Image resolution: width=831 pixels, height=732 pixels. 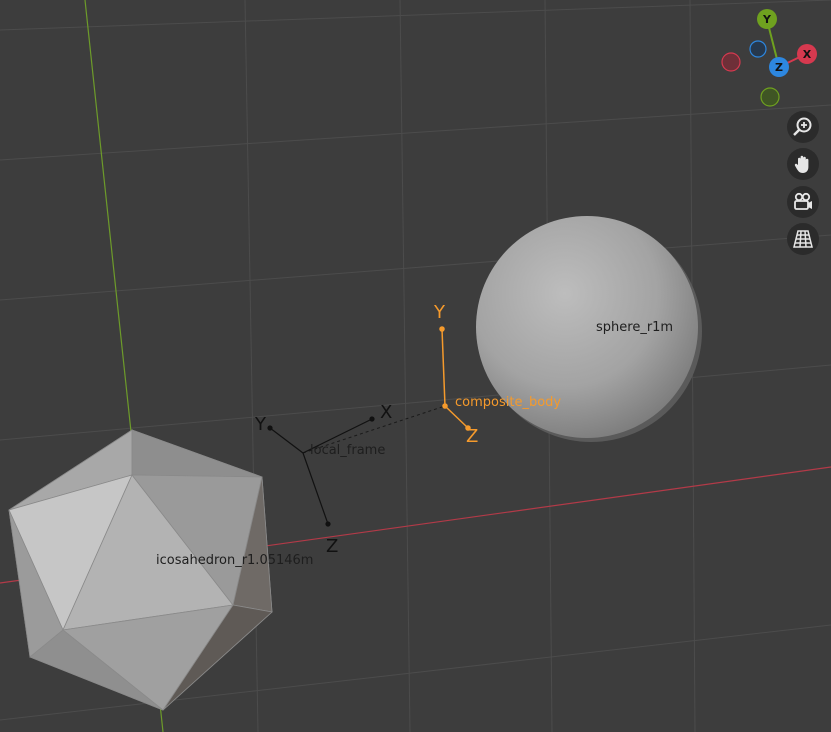 What do you see at coordinates (439, 312) in the screenshot?
I see `composite-y-axis-label: Y` at bounding box center [439, 312].